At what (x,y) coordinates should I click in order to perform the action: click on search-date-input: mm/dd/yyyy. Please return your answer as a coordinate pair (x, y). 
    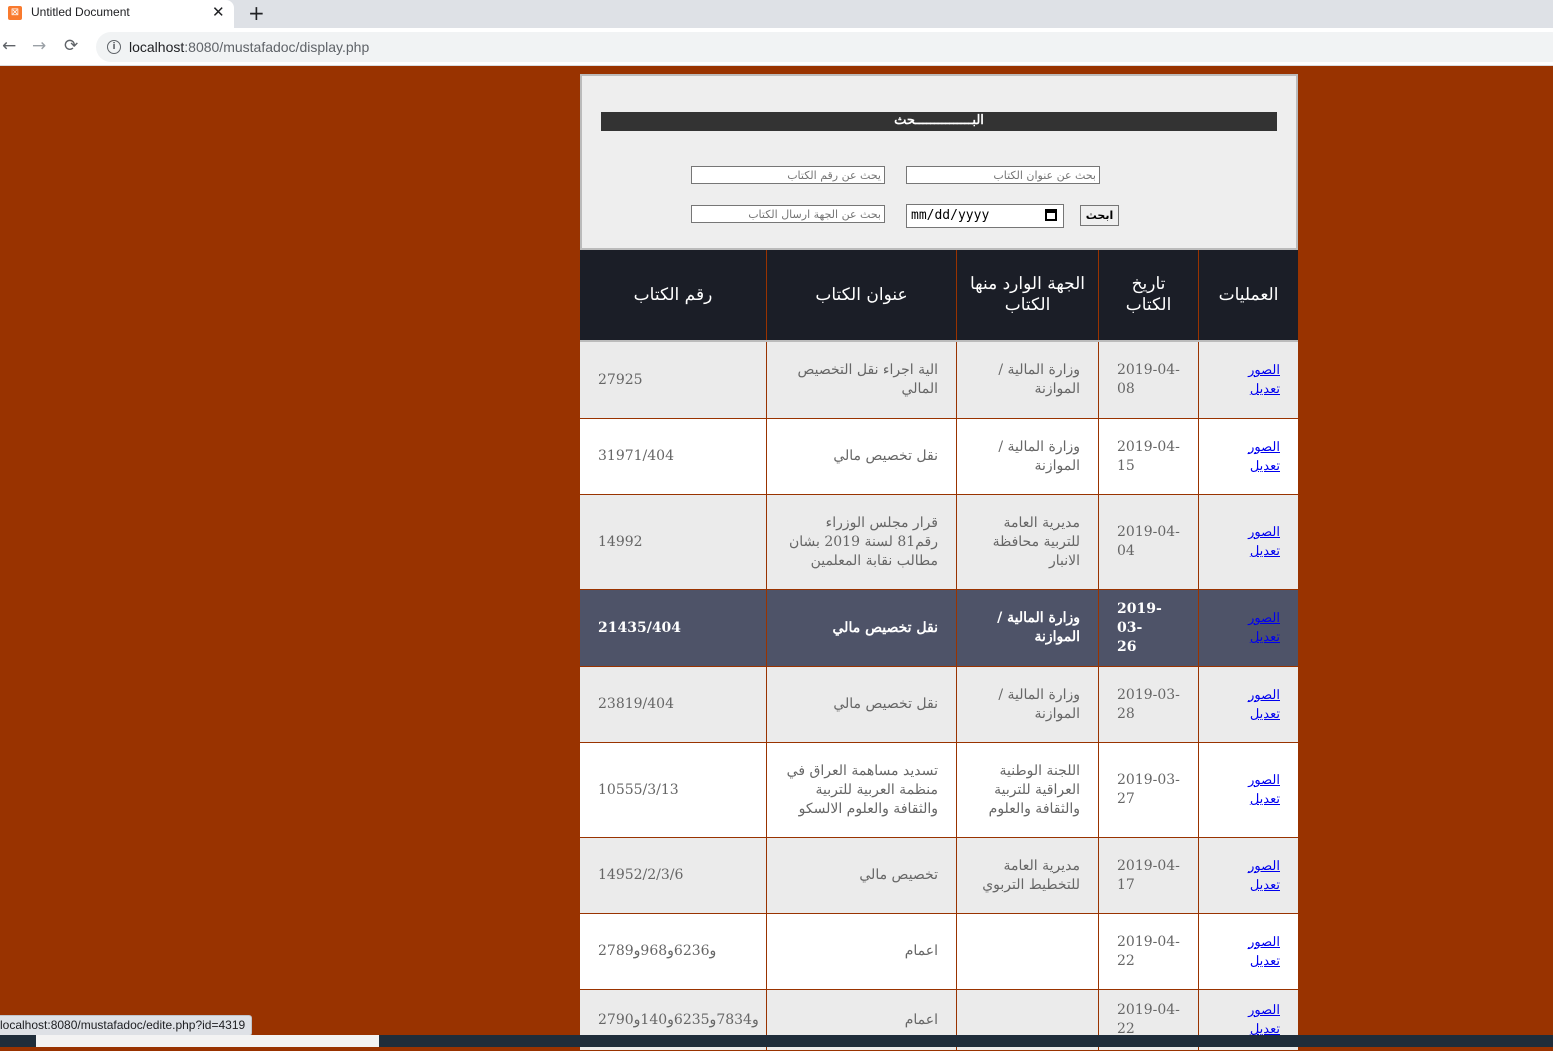
    Looking at the image, I should click on (985, 216).